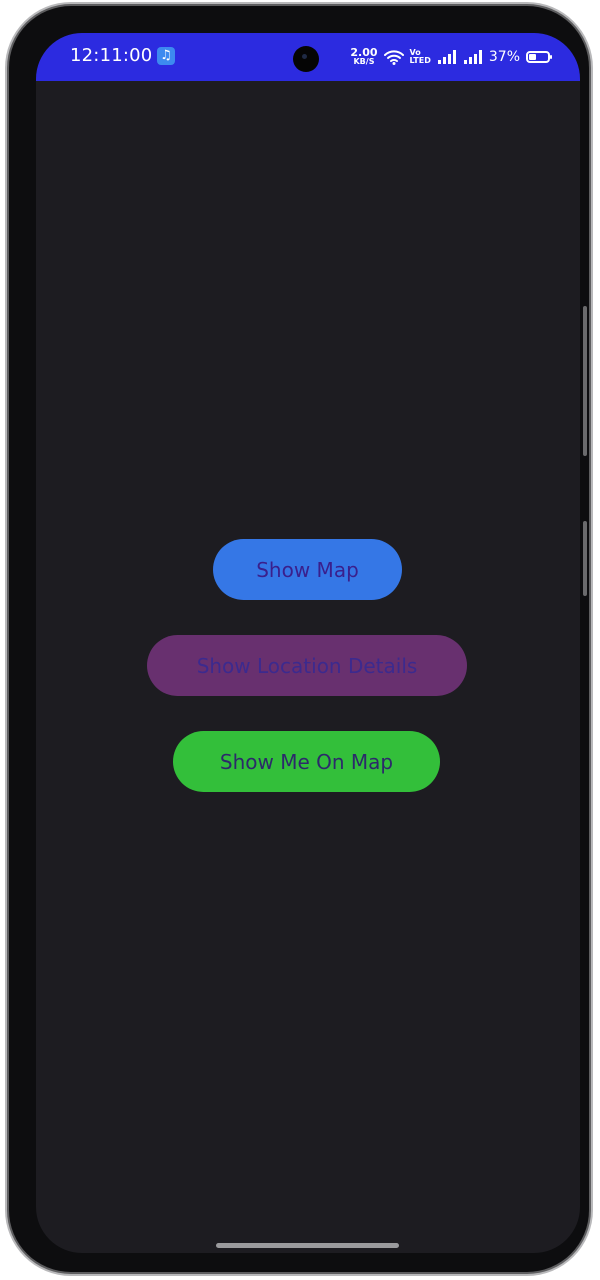 This screenshot has height=1280, width=600. What do you see at coordinates (364, 61) in the screenshot?
I see `network-speed-unit: KB/S` at bounding box center [364, 61].